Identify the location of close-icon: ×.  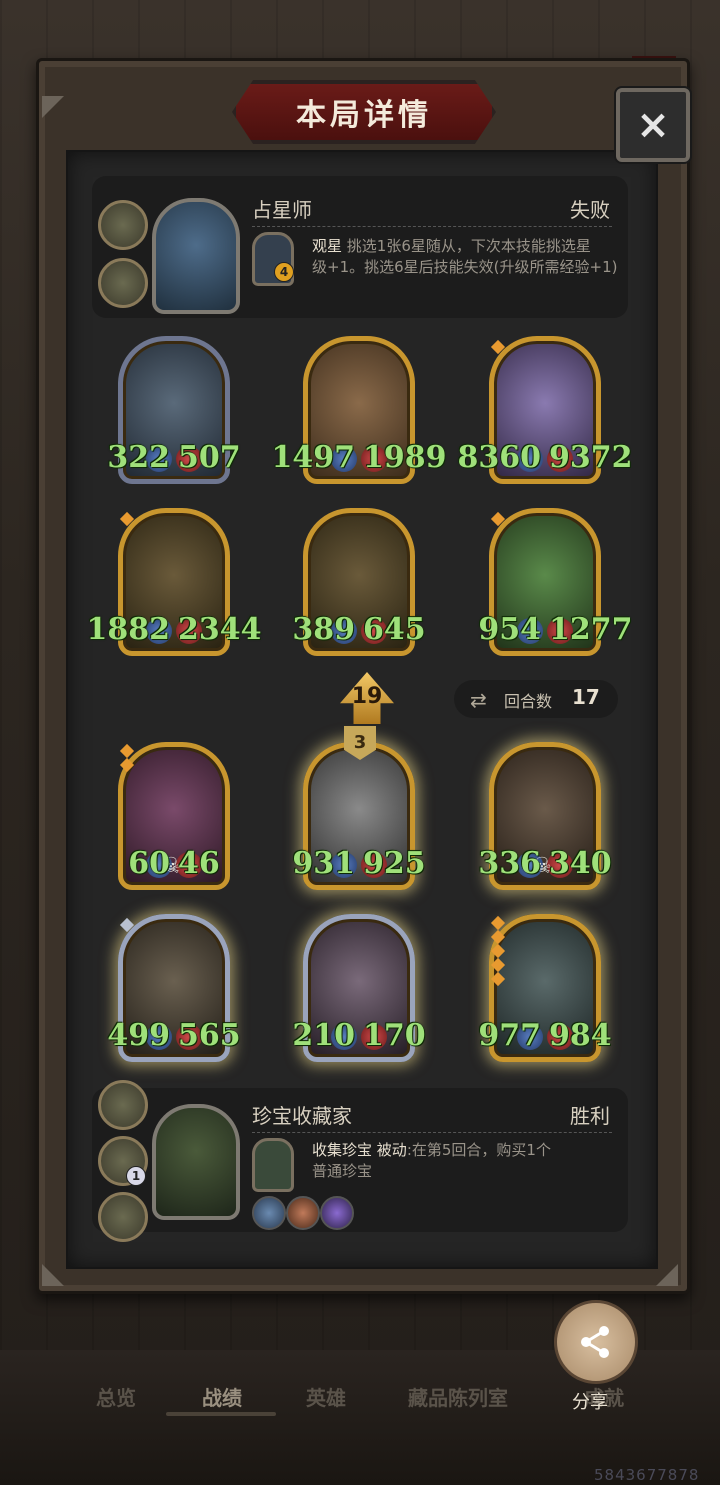
(653, 125).